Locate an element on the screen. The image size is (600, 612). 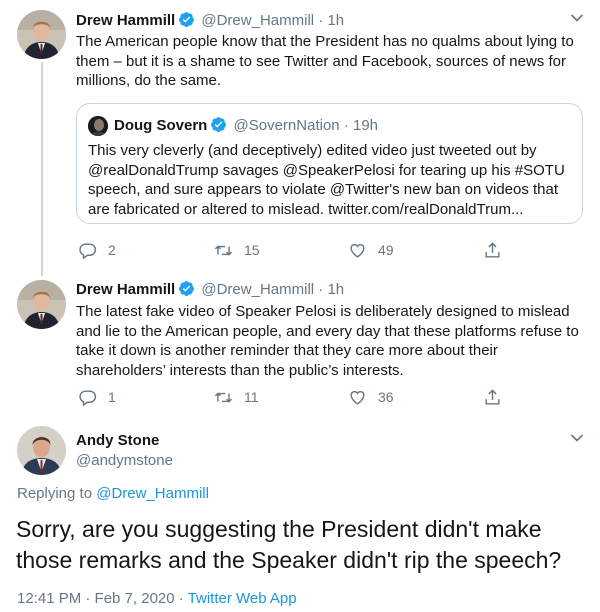
replying-to-label: Replying to is located at coordinates (55, 493).